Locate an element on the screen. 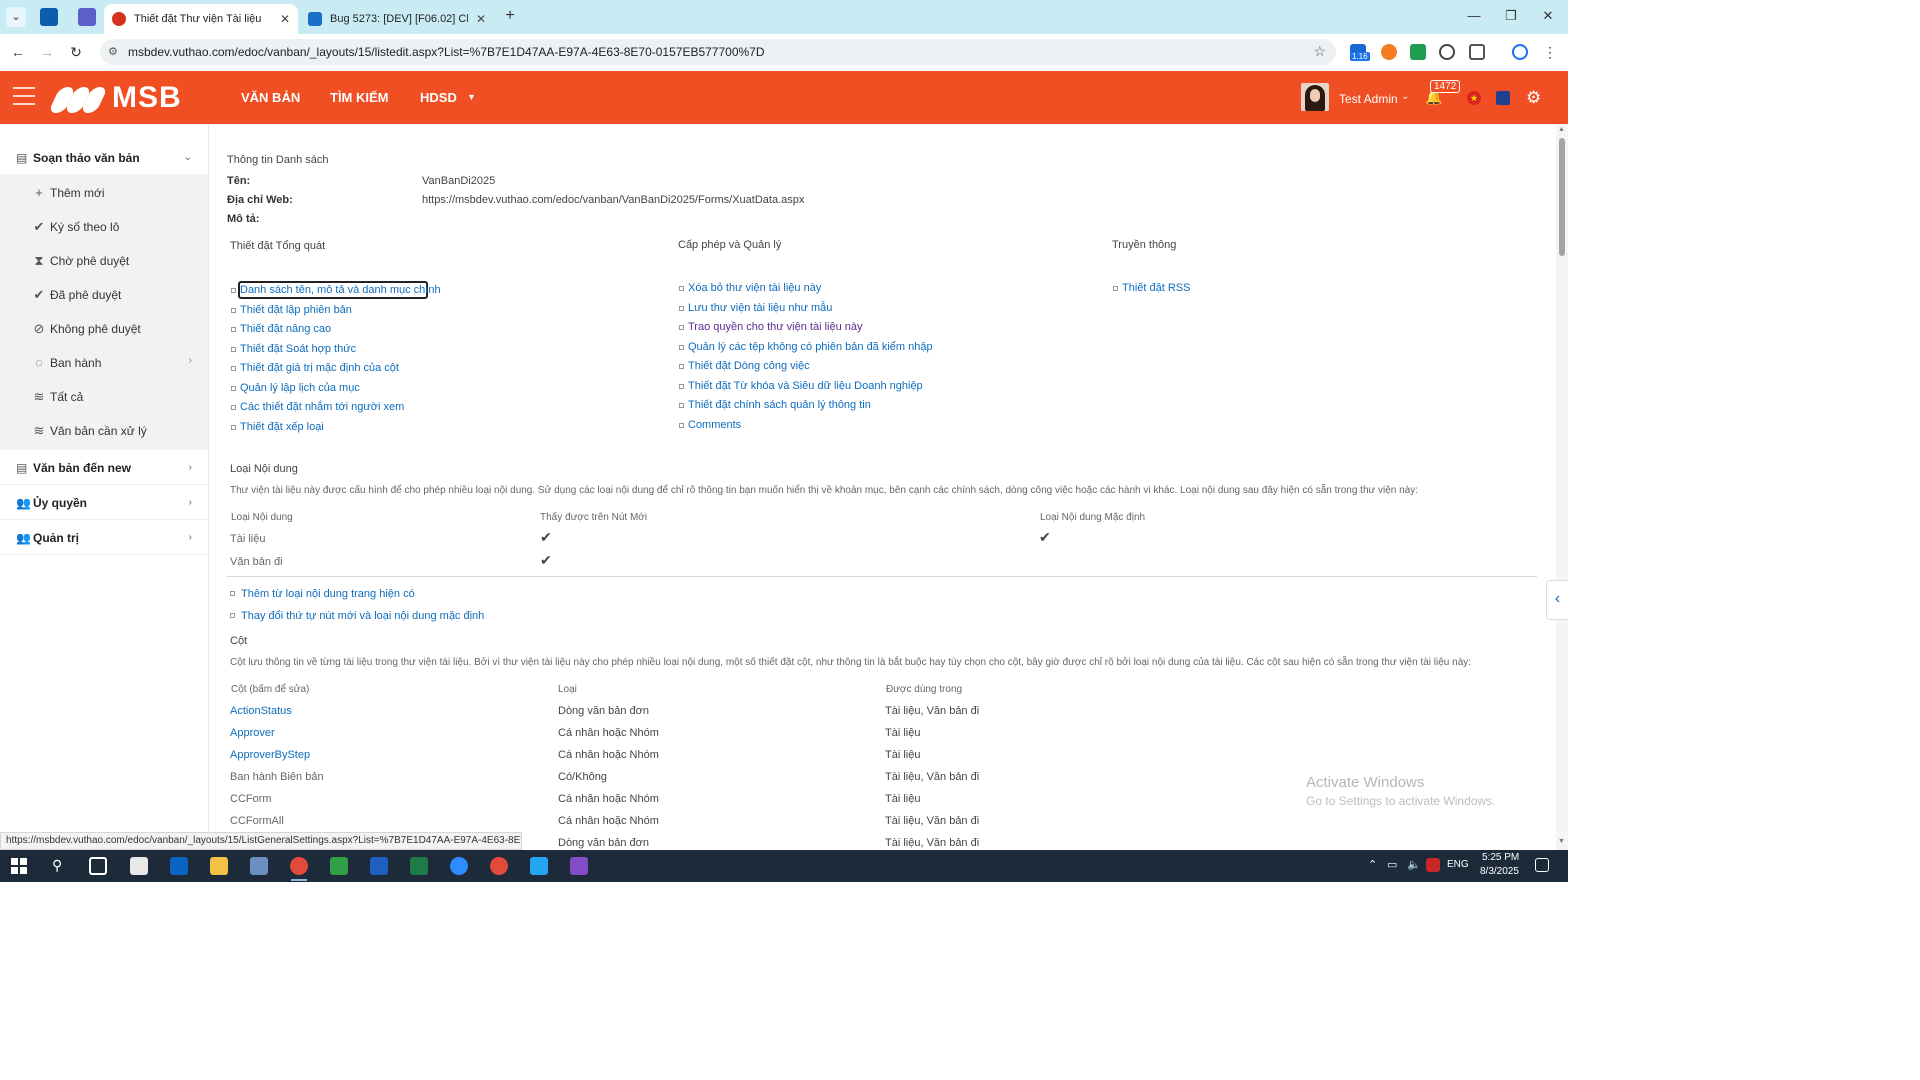  tab-list-settings: Thiết đặt Thư viện Tài liệu ✕ is located at coordinates (201, 19).